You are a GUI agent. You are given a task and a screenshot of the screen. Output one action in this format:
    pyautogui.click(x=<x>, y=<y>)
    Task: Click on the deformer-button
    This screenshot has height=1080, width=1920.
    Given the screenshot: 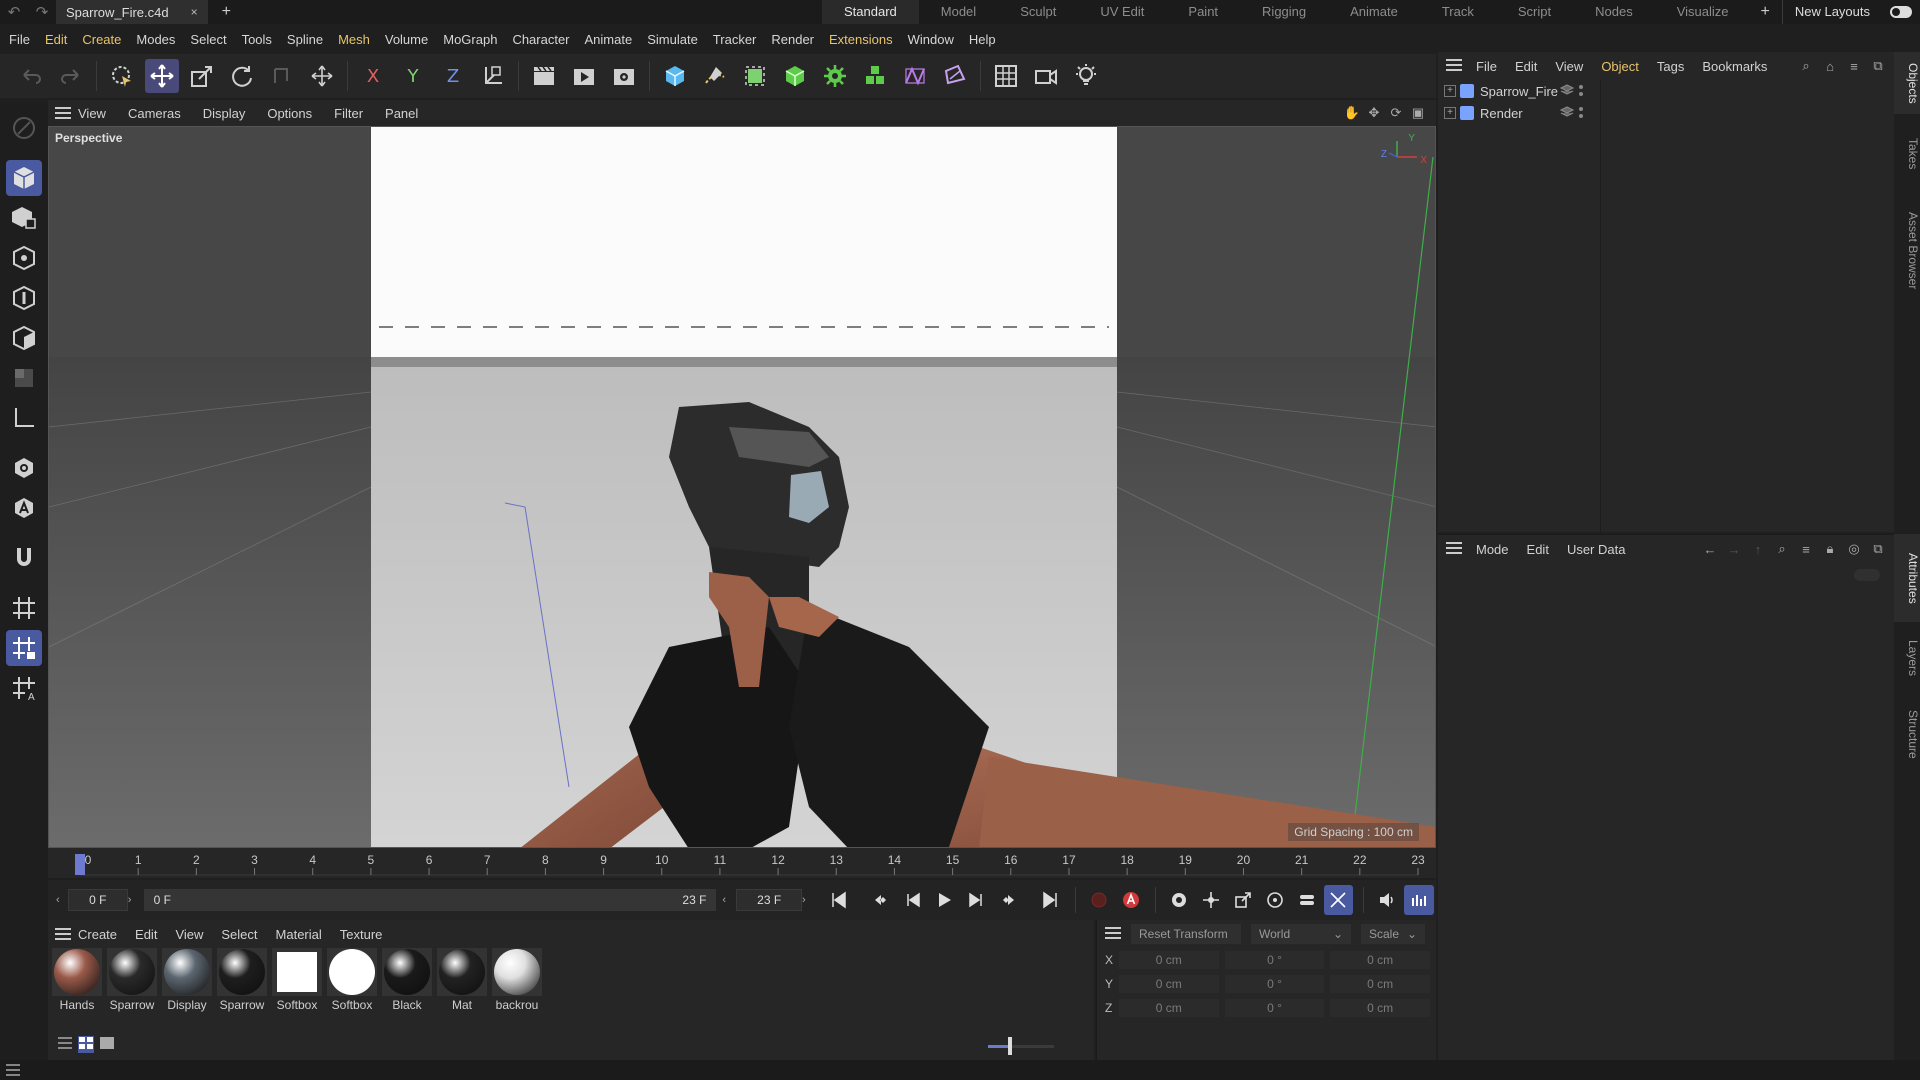 What is the action you would take?
    pyautogui.click(x=915, y=76)
    